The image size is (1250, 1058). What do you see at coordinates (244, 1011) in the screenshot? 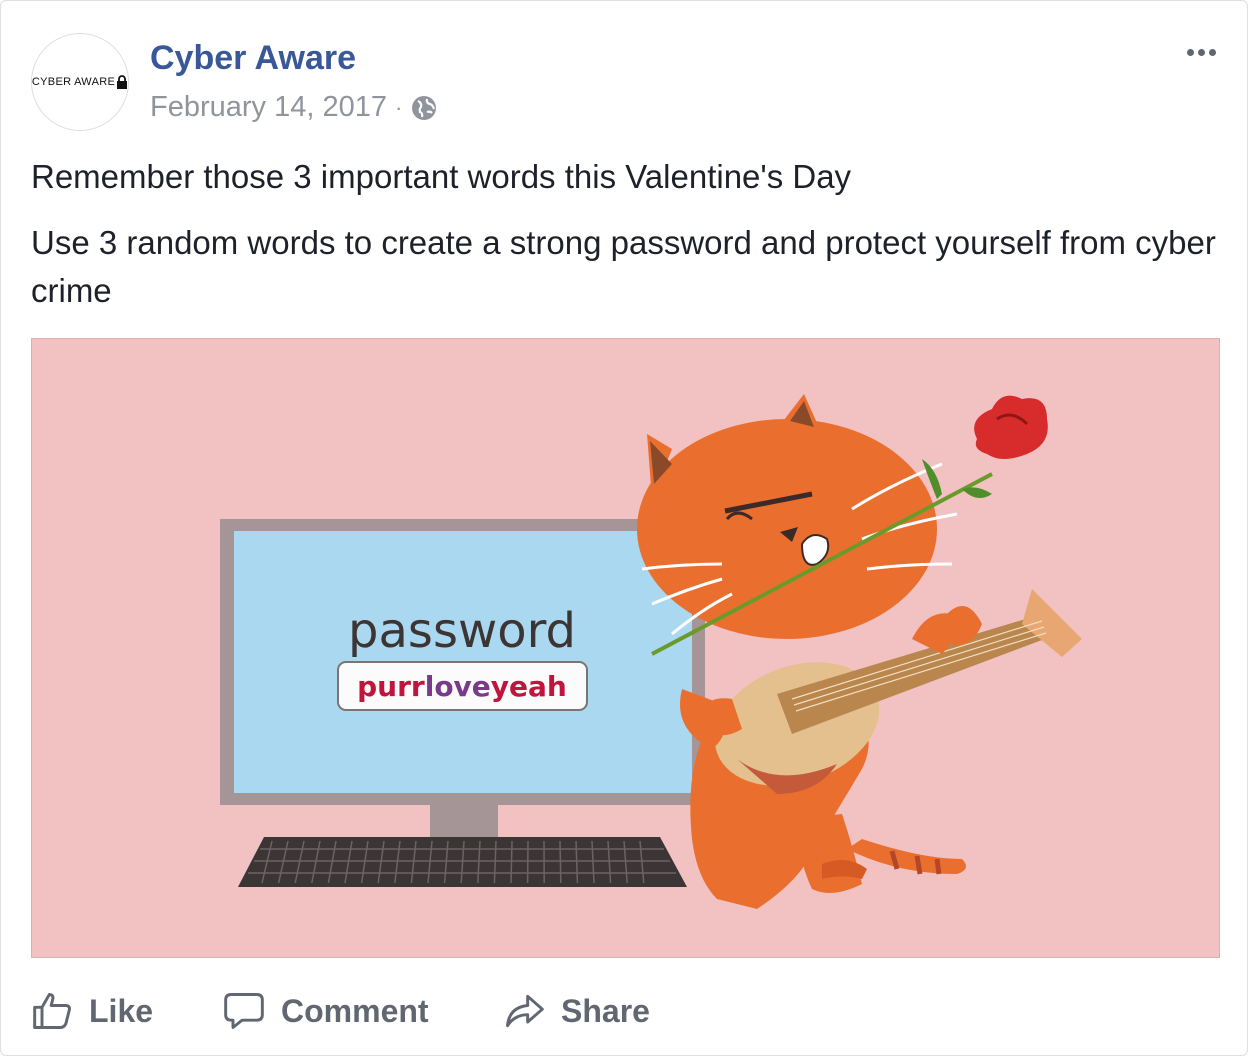
I see `comment-bubble-icon` at bounding box center [244, 1011].